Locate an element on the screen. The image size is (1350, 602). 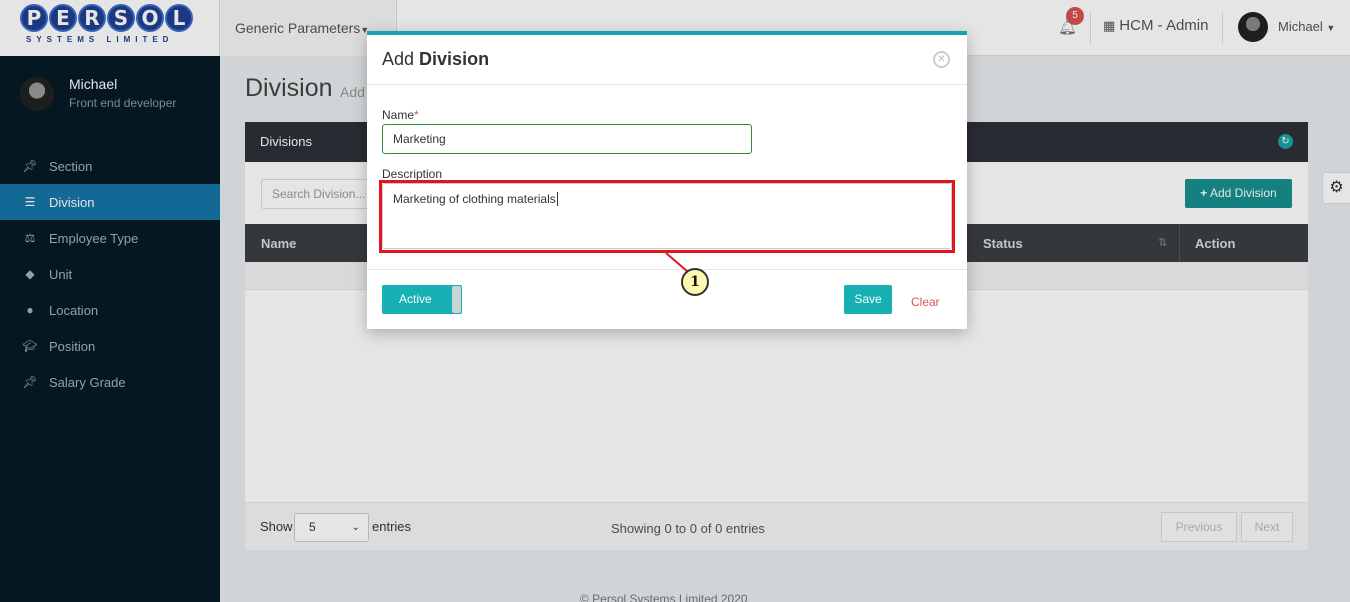
annotation-step-marker: 1 is located at coordinates (695, 282).